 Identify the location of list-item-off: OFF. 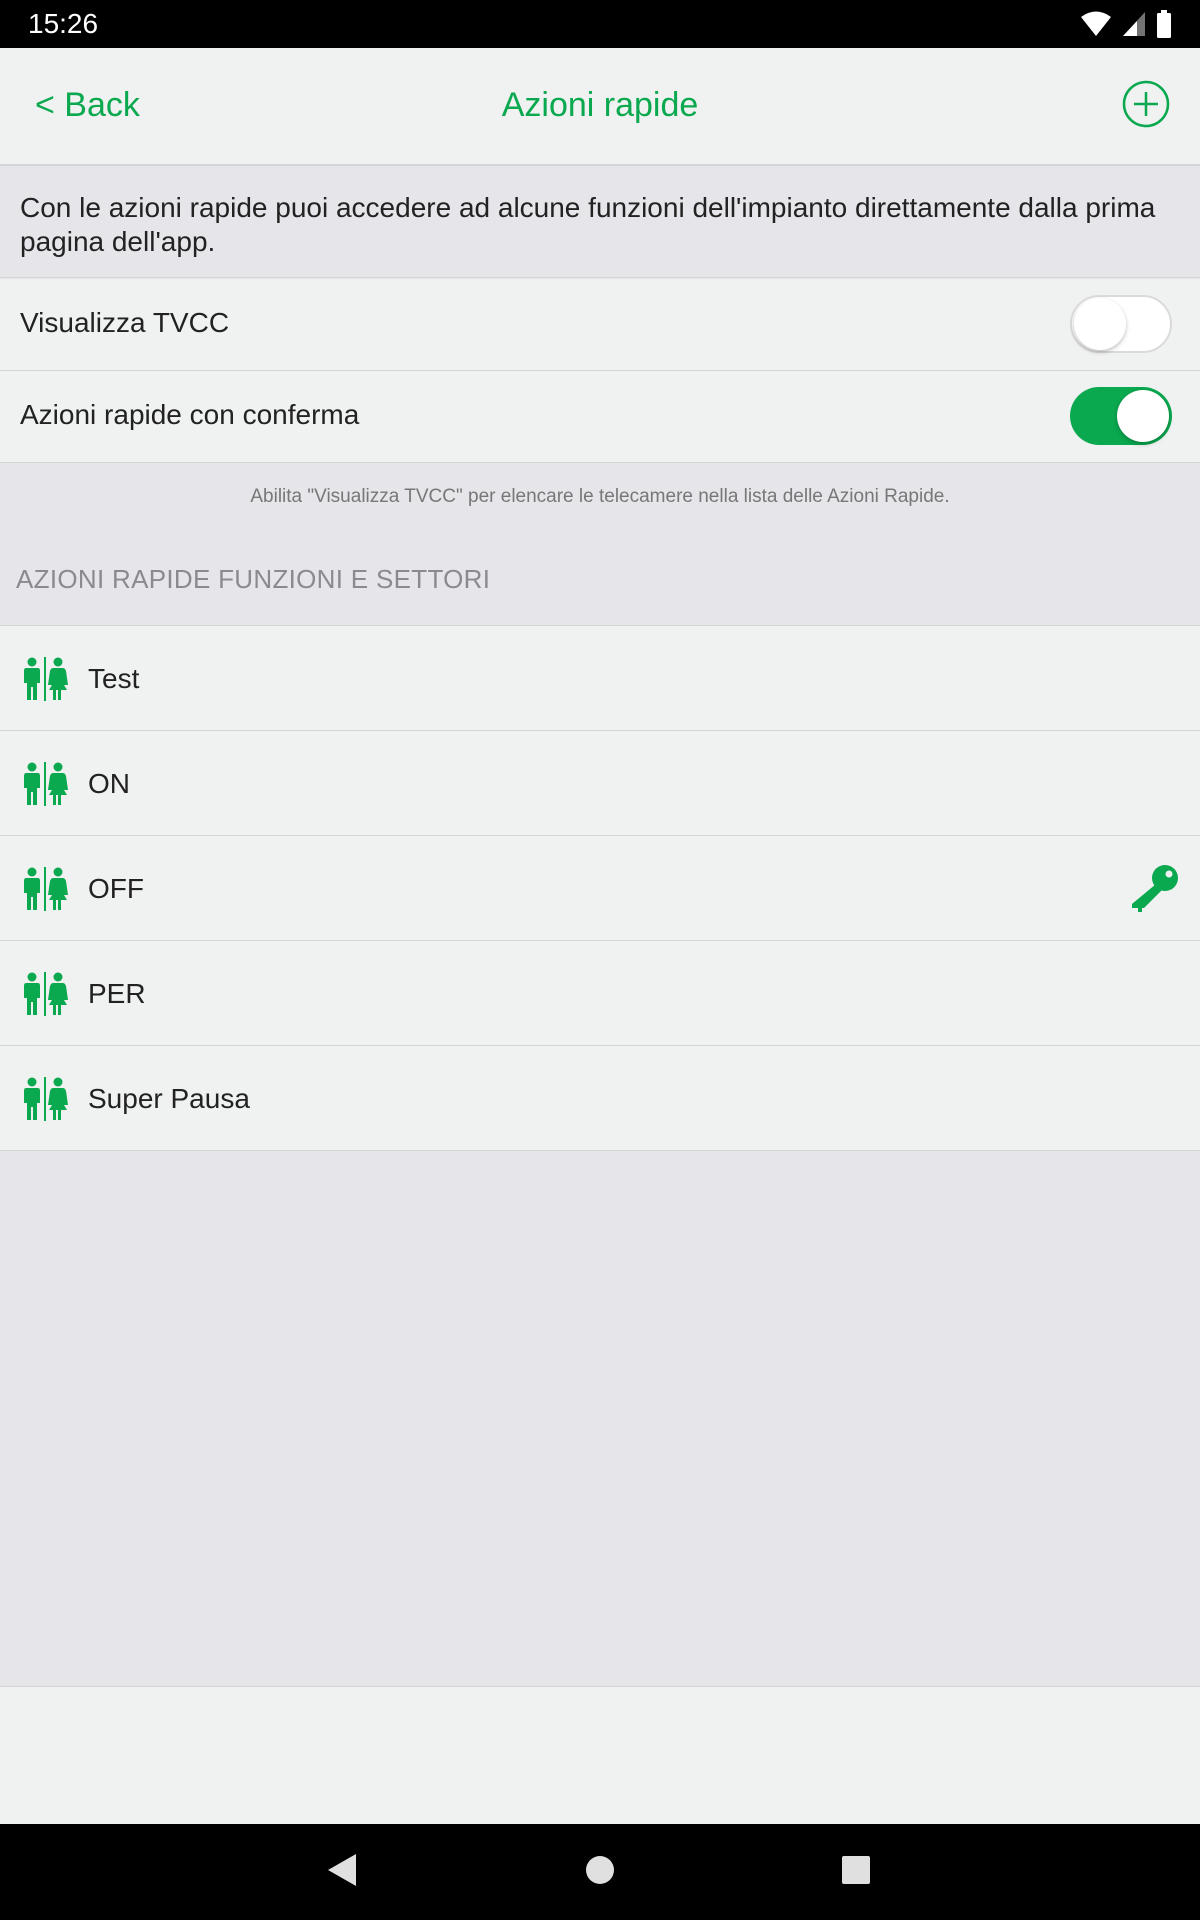
(600, 888).